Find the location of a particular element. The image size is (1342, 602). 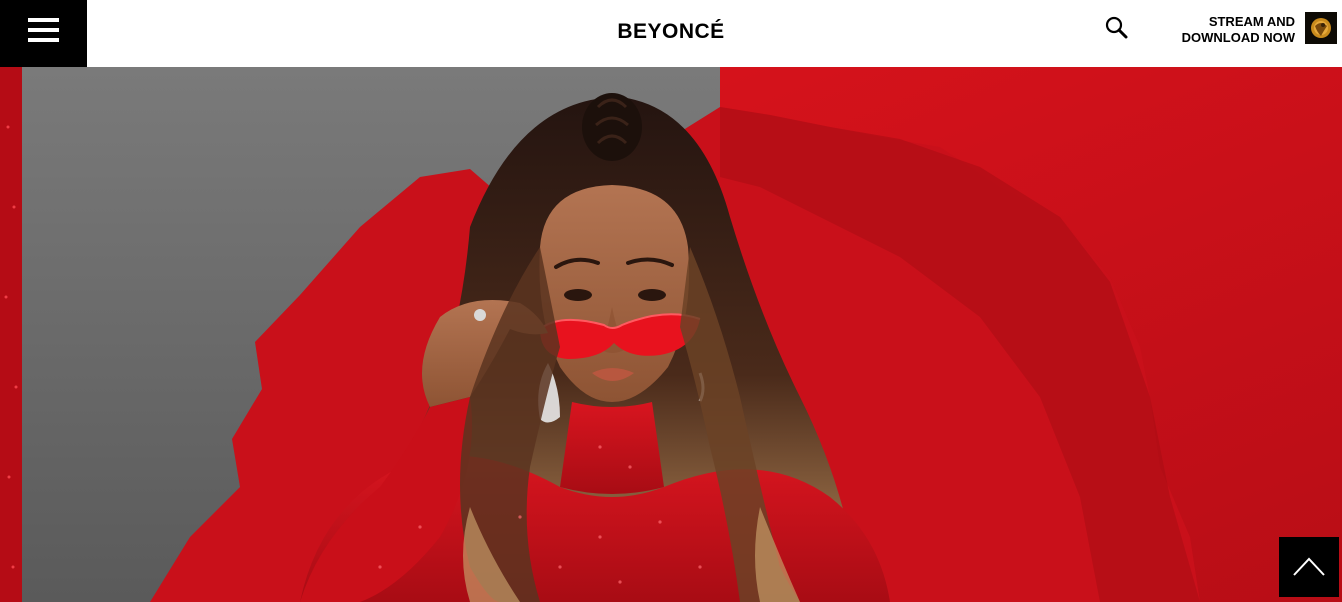

site-logo: BEYONCÉ is located at coordinates (671, 32).